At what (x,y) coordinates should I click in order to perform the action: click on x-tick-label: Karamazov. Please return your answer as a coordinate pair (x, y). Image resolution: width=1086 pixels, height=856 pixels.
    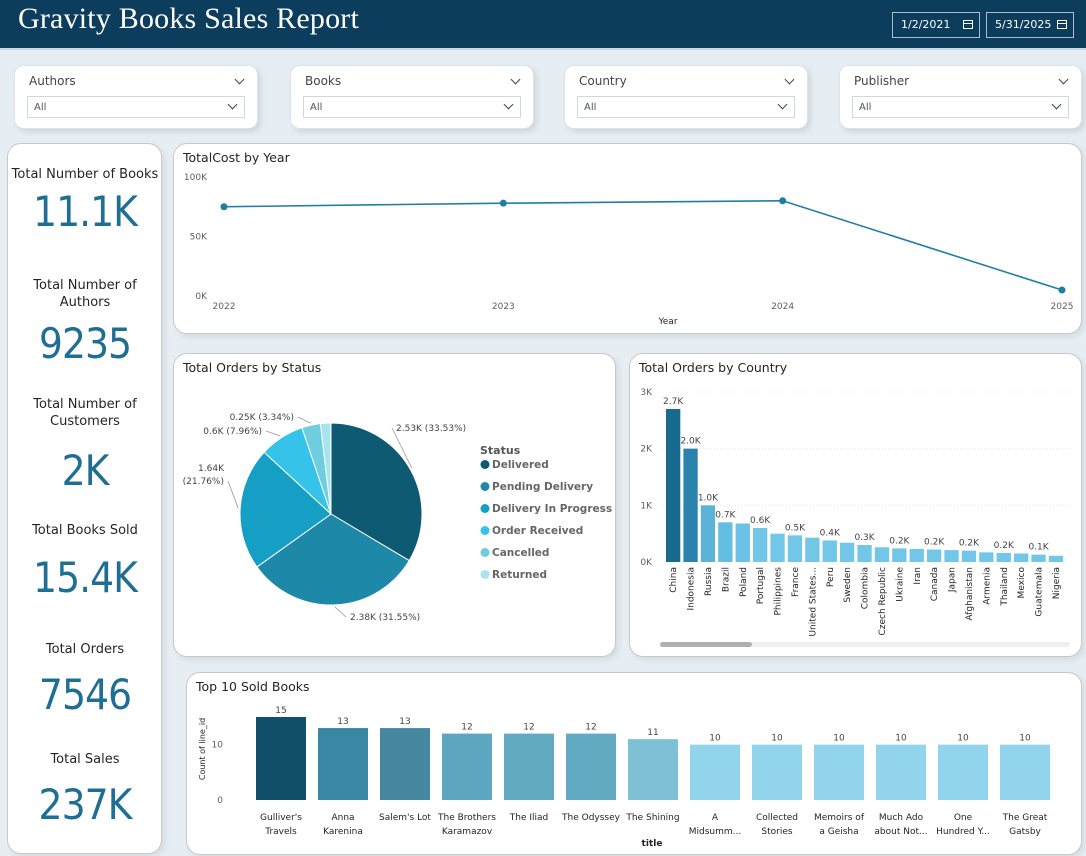
    Looking at the image, I should click on (467, 832).